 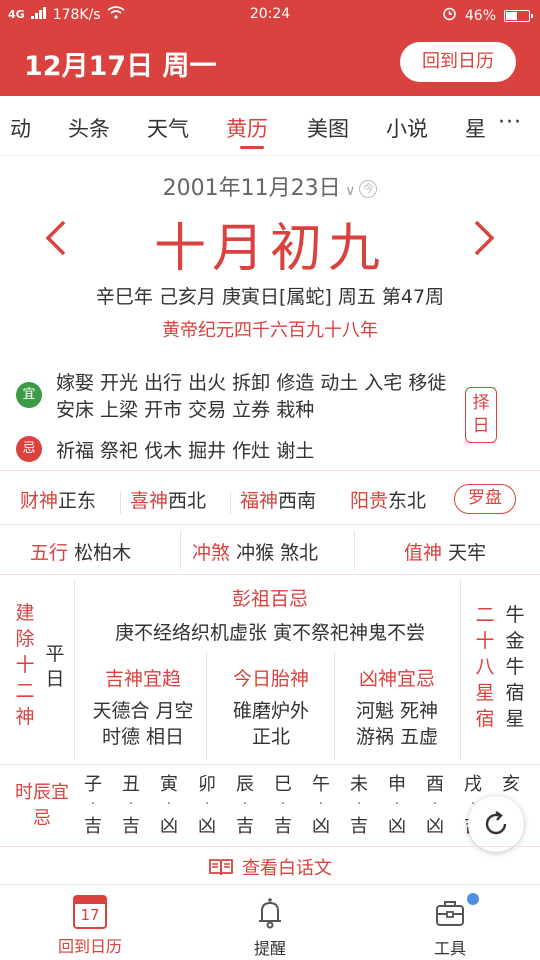 I want to click on nav-remind: 提醒, so click(x=270, y=927).